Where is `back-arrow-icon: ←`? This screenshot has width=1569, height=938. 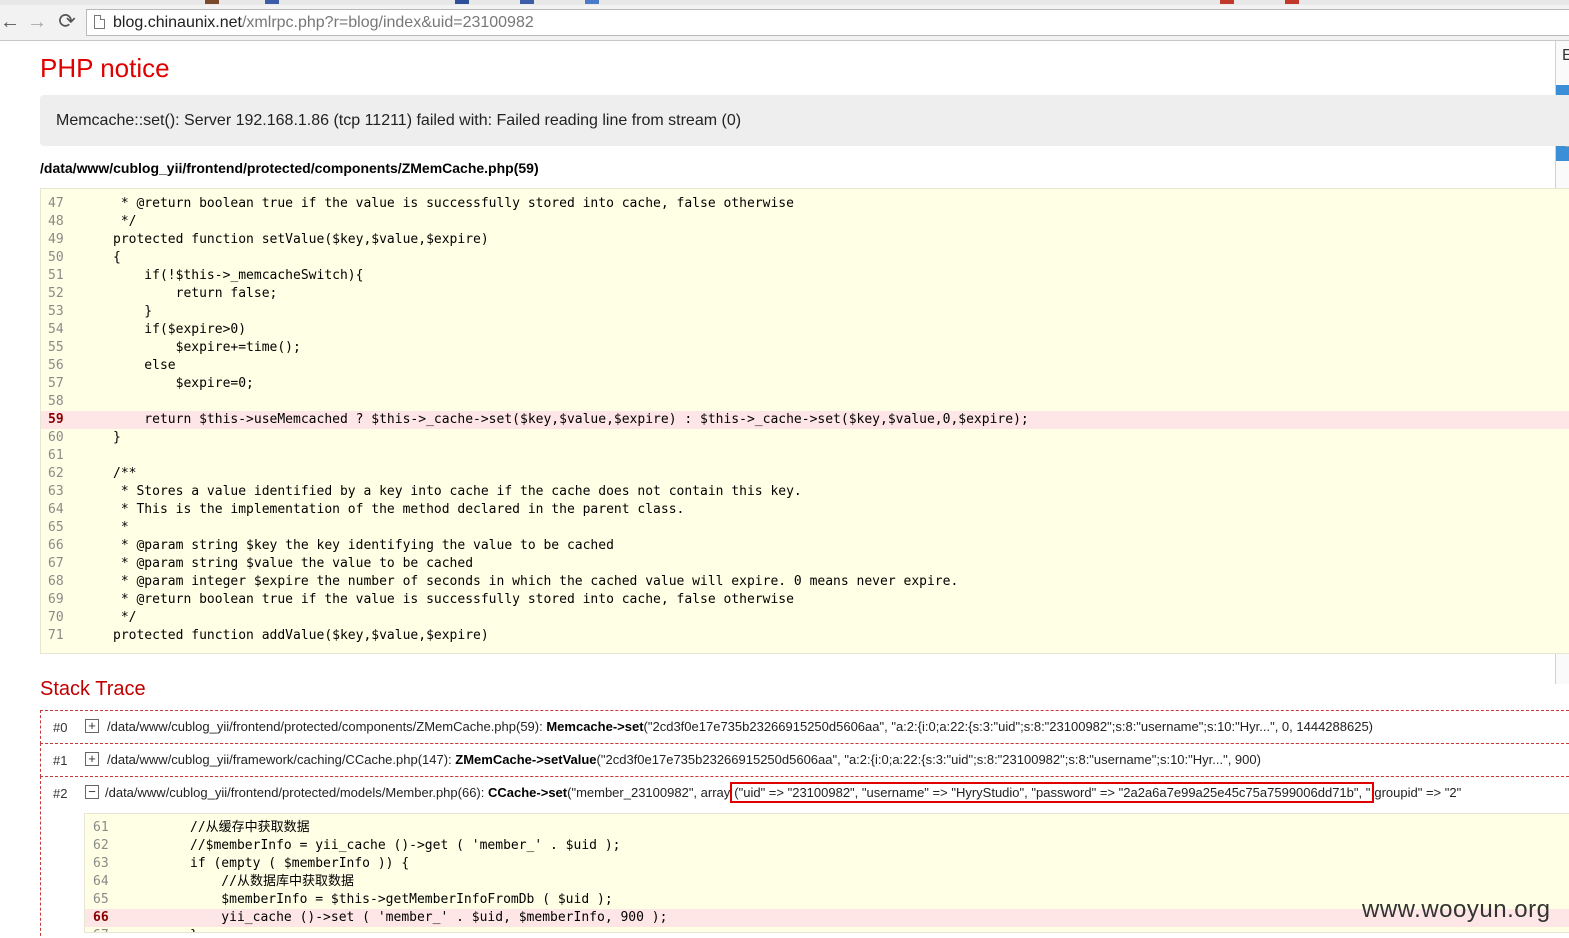
back-arrow-icon: ← is located at coordinates (11, 22).